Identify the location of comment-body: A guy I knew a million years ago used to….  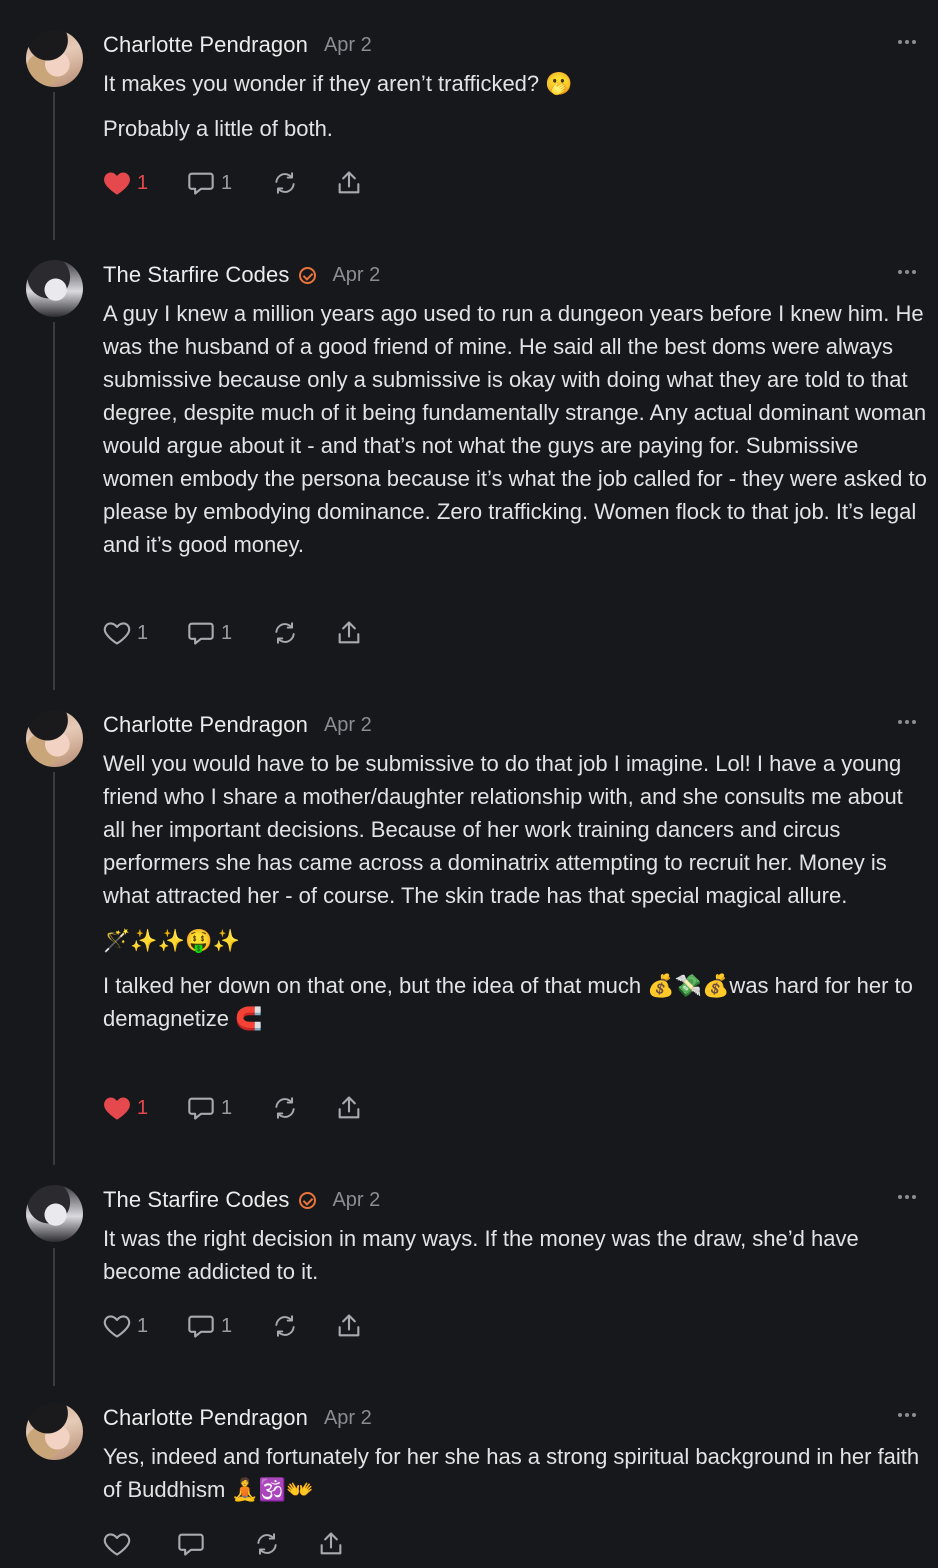
(516, 429).